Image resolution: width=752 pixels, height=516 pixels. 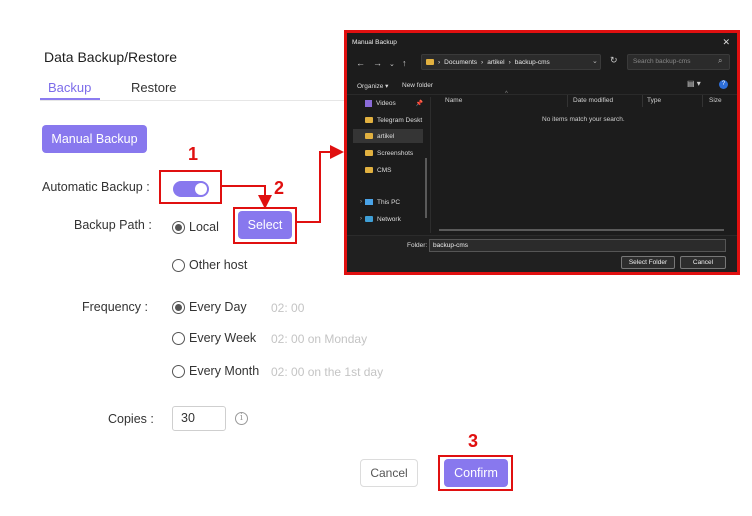 What do you see at coordinates (595, 61) in the screenshot?
I see `chevron-down-icon: ⌄` at bounding box center [595, 61].